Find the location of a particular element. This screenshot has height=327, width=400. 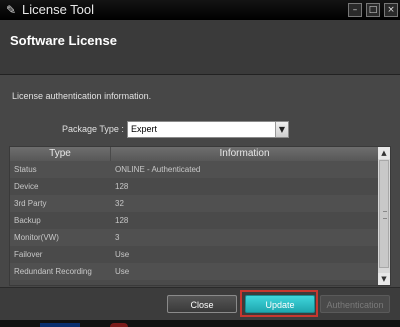

cell-info: 3 is located at coordinates (117, 237).